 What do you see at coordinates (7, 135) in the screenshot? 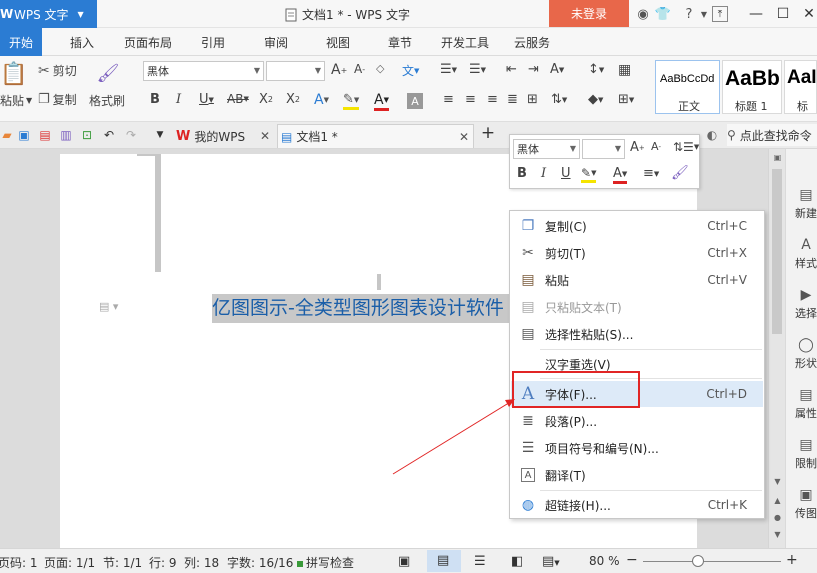
I see `open-folder-icon: ▰` at bounding box center [7, 135].